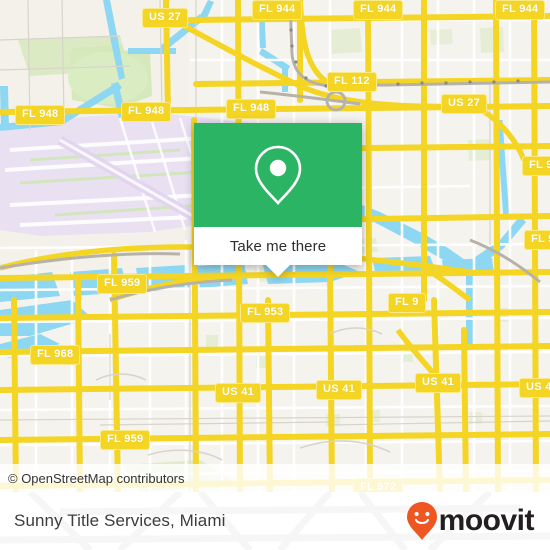  What do you see at coordinates (352, 82) in the screenshot?
I see `road-shield: FL 112` at bounding box center [352, 82].